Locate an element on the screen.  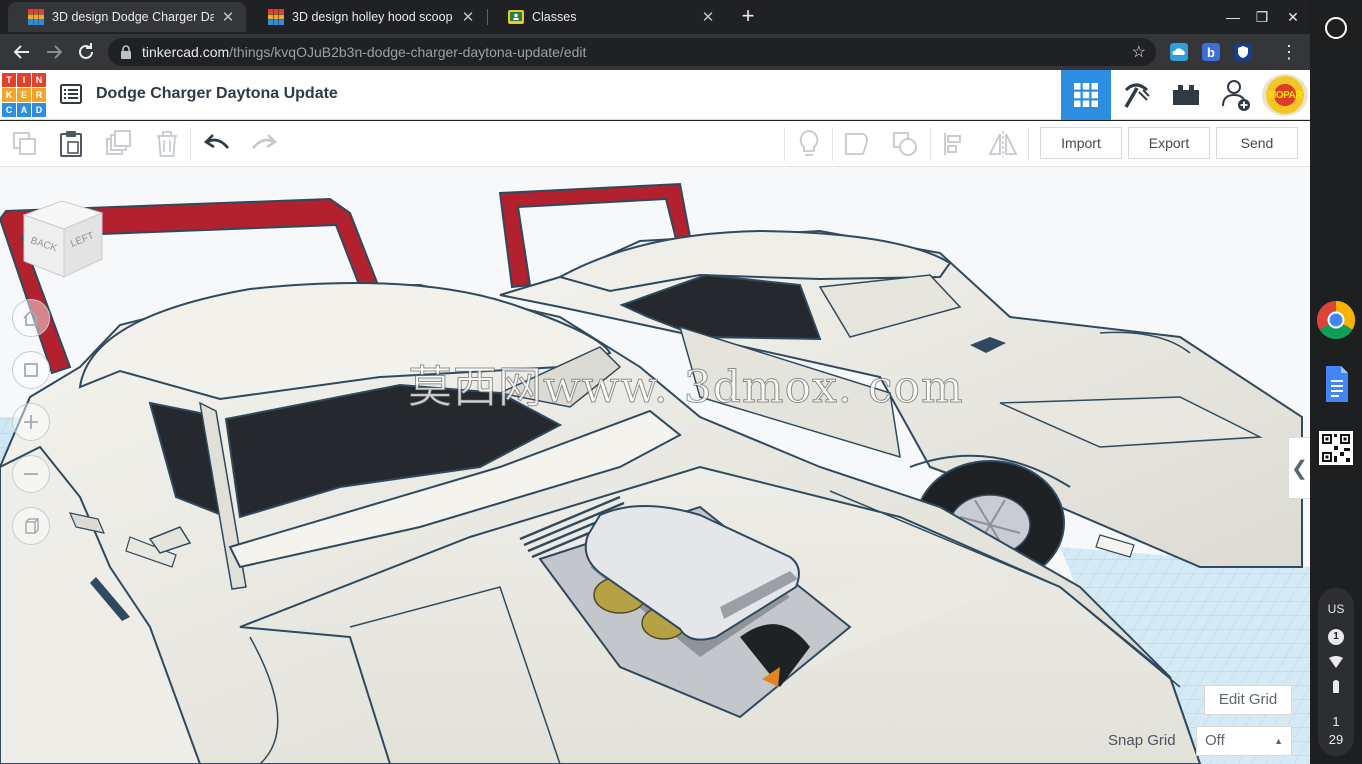
add-user-icon is located at coordinates (1236, 95).